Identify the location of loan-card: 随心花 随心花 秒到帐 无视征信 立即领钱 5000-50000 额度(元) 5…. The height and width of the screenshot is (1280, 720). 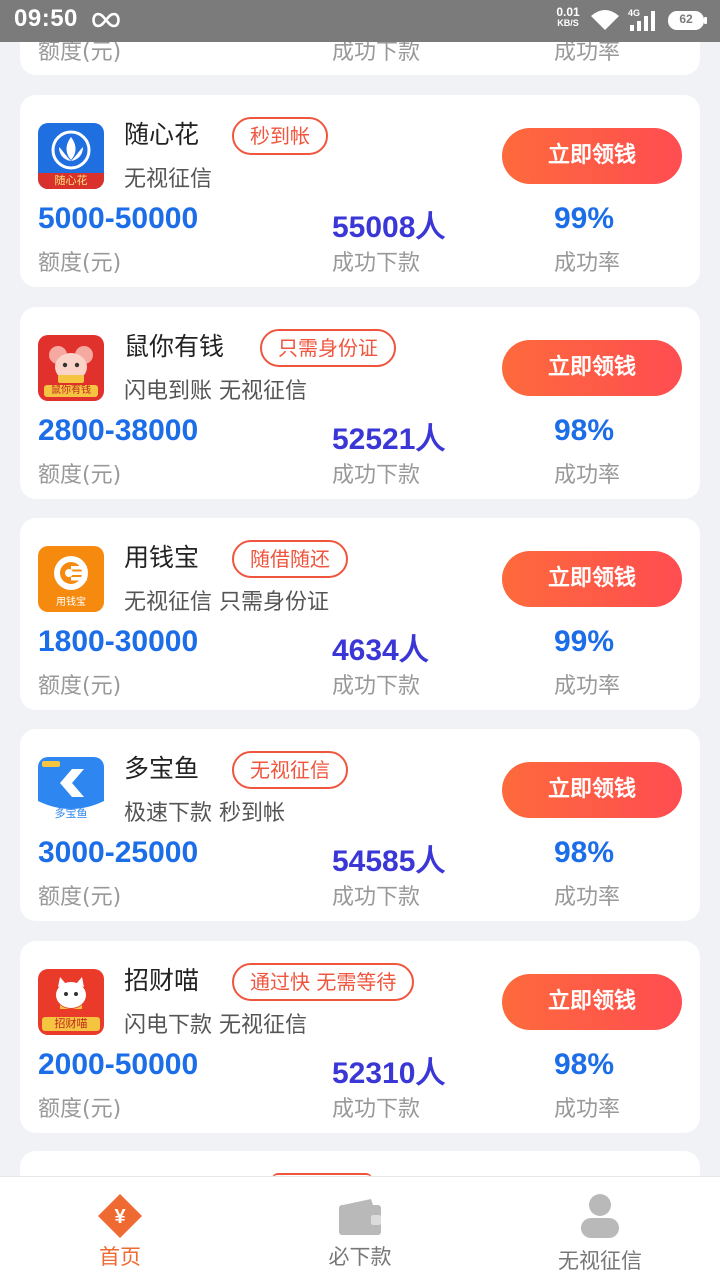
(360, 191).